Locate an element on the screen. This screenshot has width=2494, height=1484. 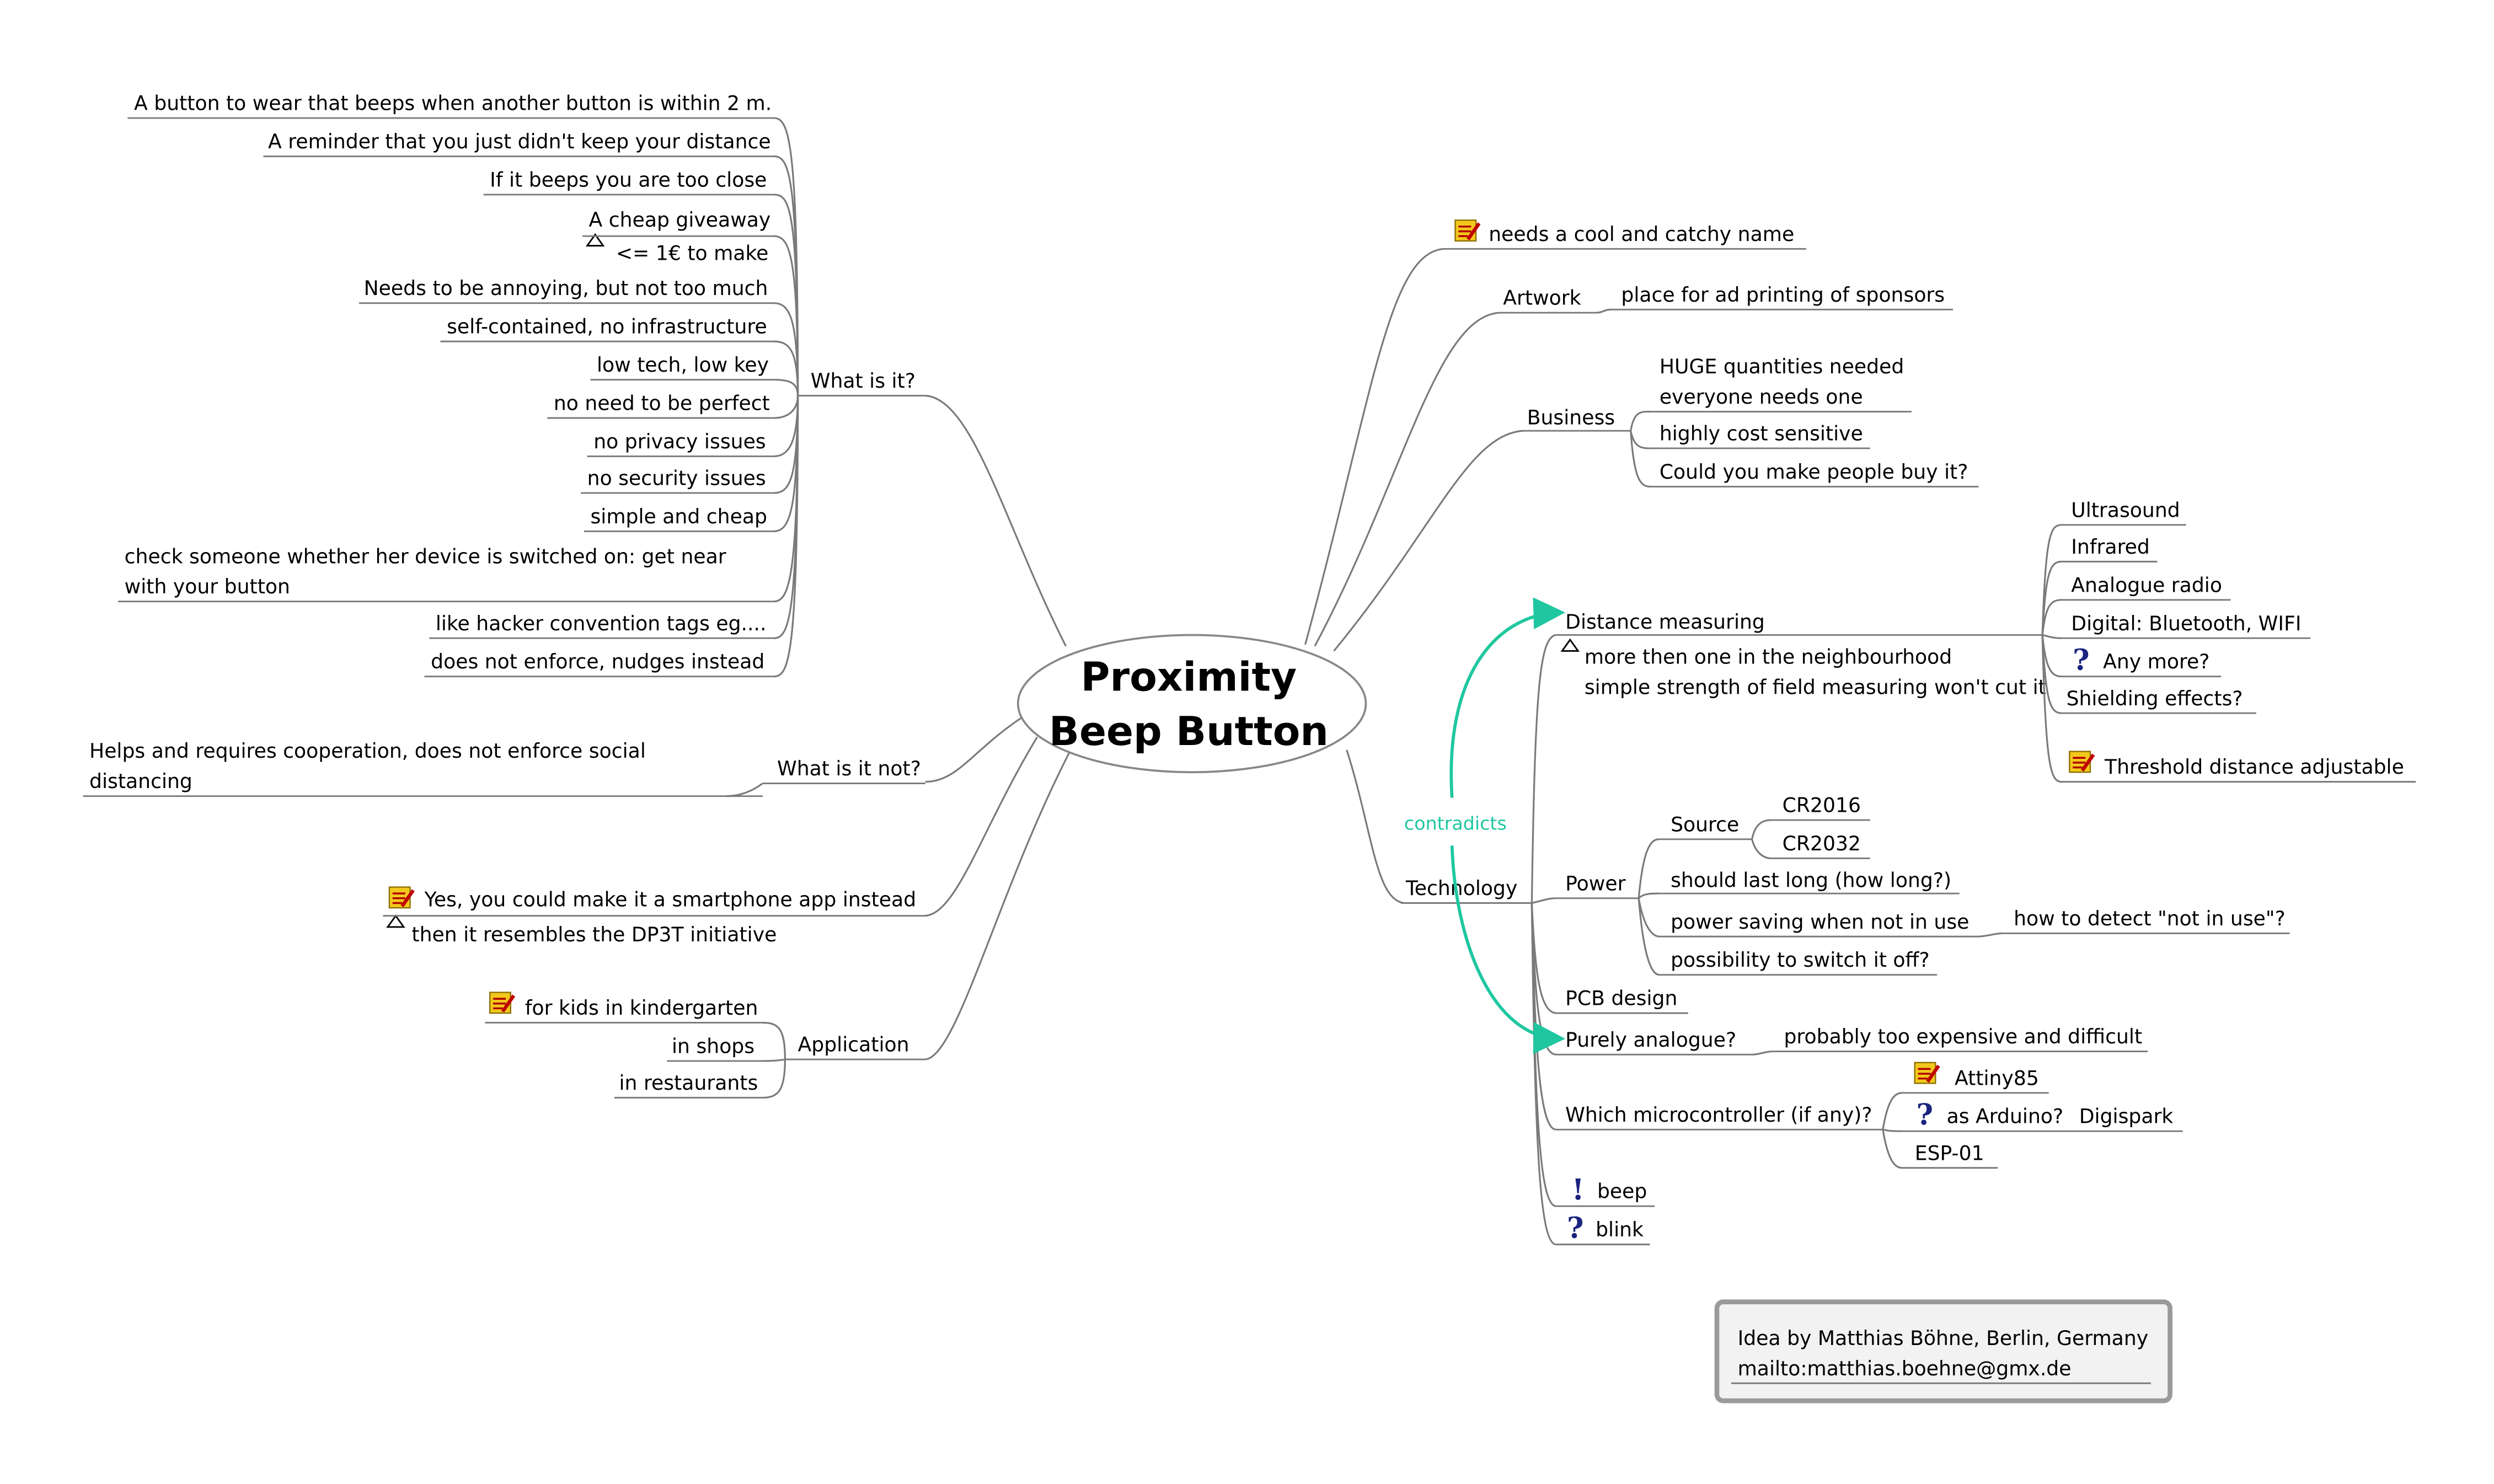
distance-item-shielding: Shielding effects? is located at coordinates (2155, 698).